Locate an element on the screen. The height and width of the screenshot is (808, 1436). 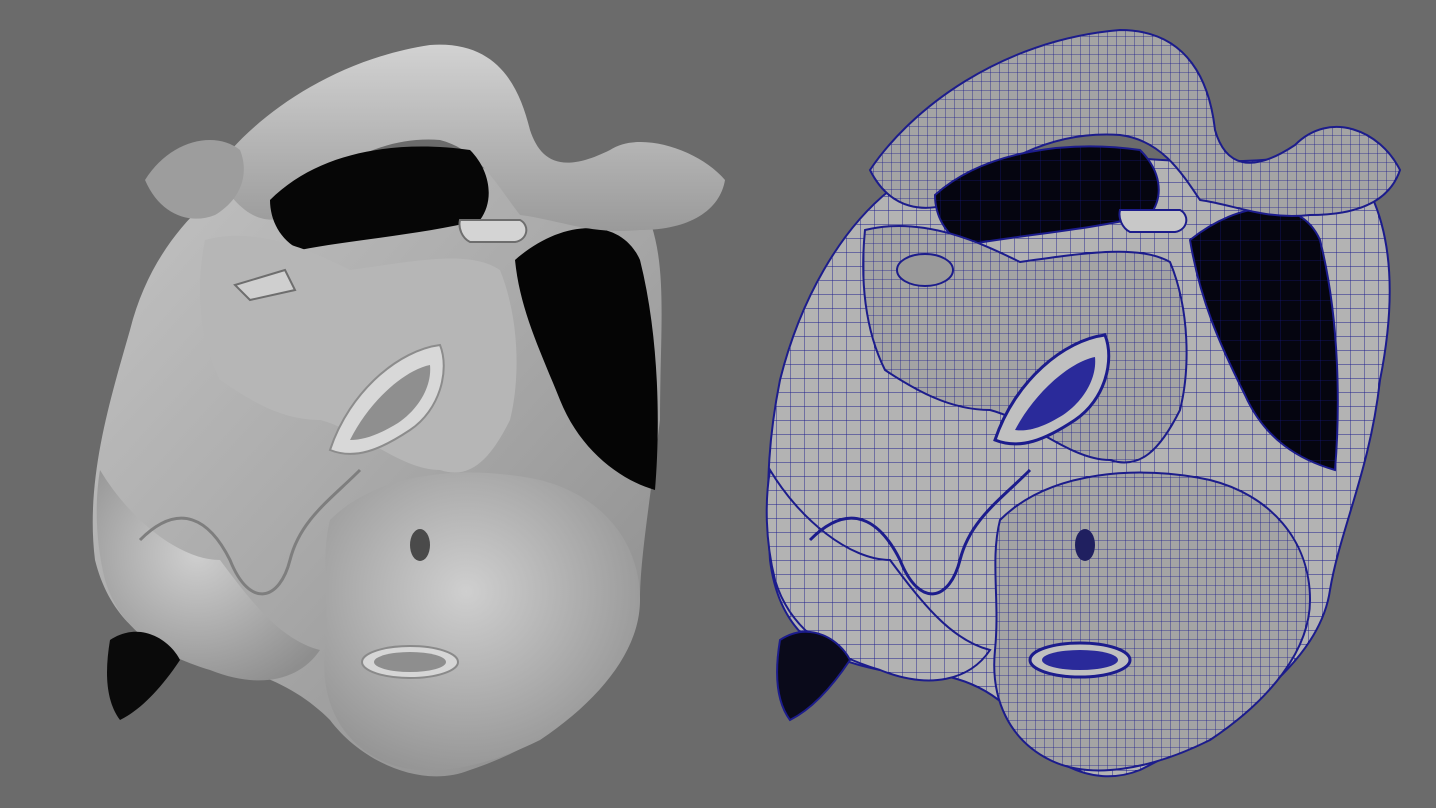
wire-pocket-slot is located at coordinates (1085, 545).